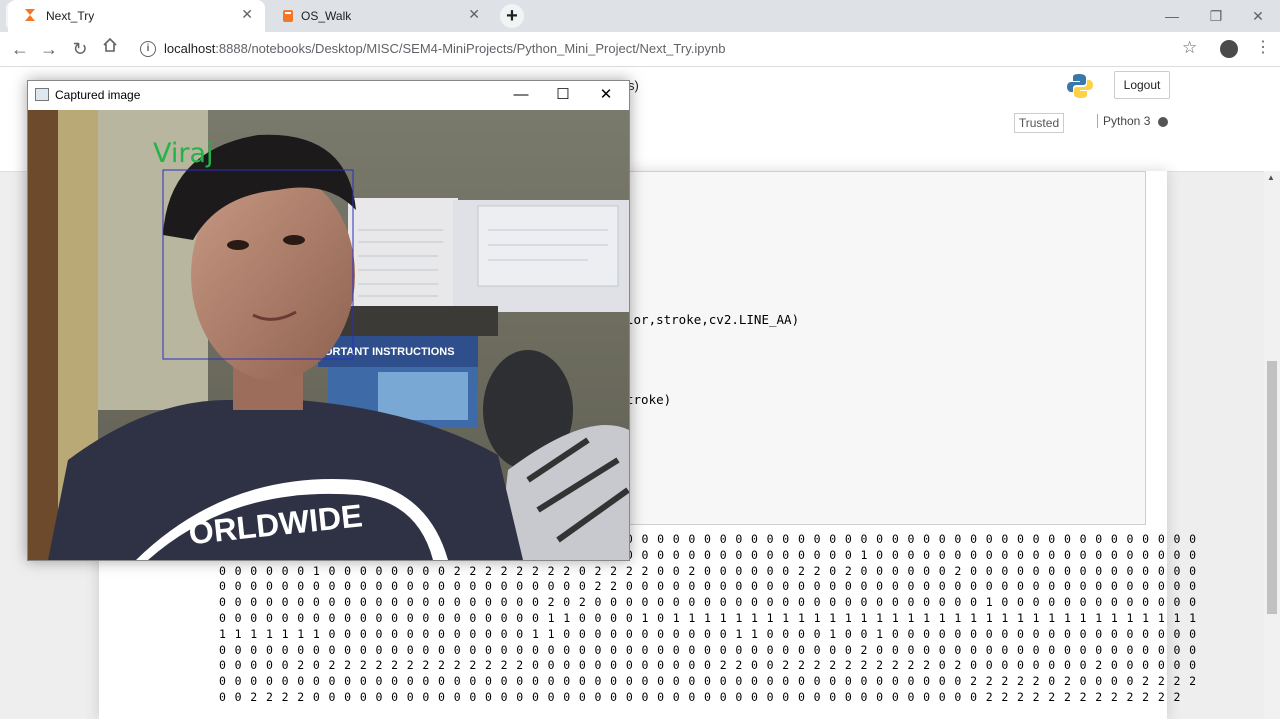  What do you see at coordinates (1258, 16) in the screenshot?
I see `close-window-button: ✕` at bounding box center [1258, 16].